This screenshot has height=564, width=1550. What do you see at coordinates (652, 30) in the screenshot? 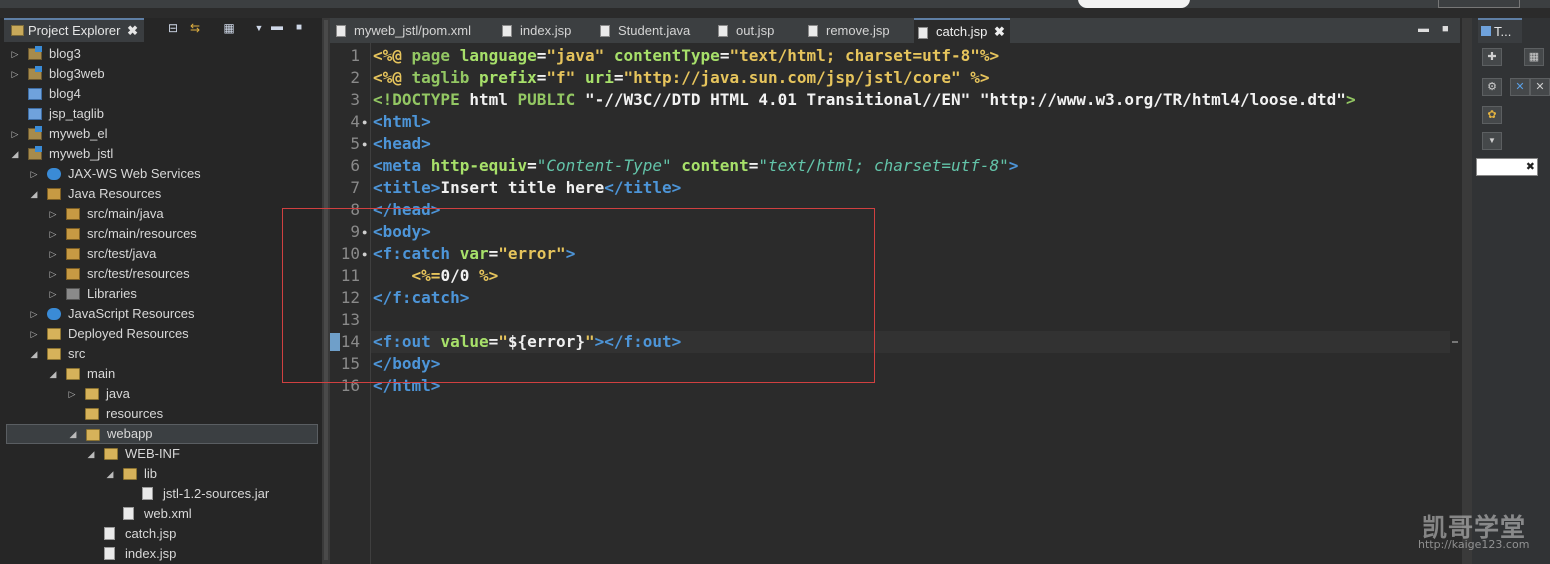
I see `editor-tab: Student.java` at bounding box center [652, 30].